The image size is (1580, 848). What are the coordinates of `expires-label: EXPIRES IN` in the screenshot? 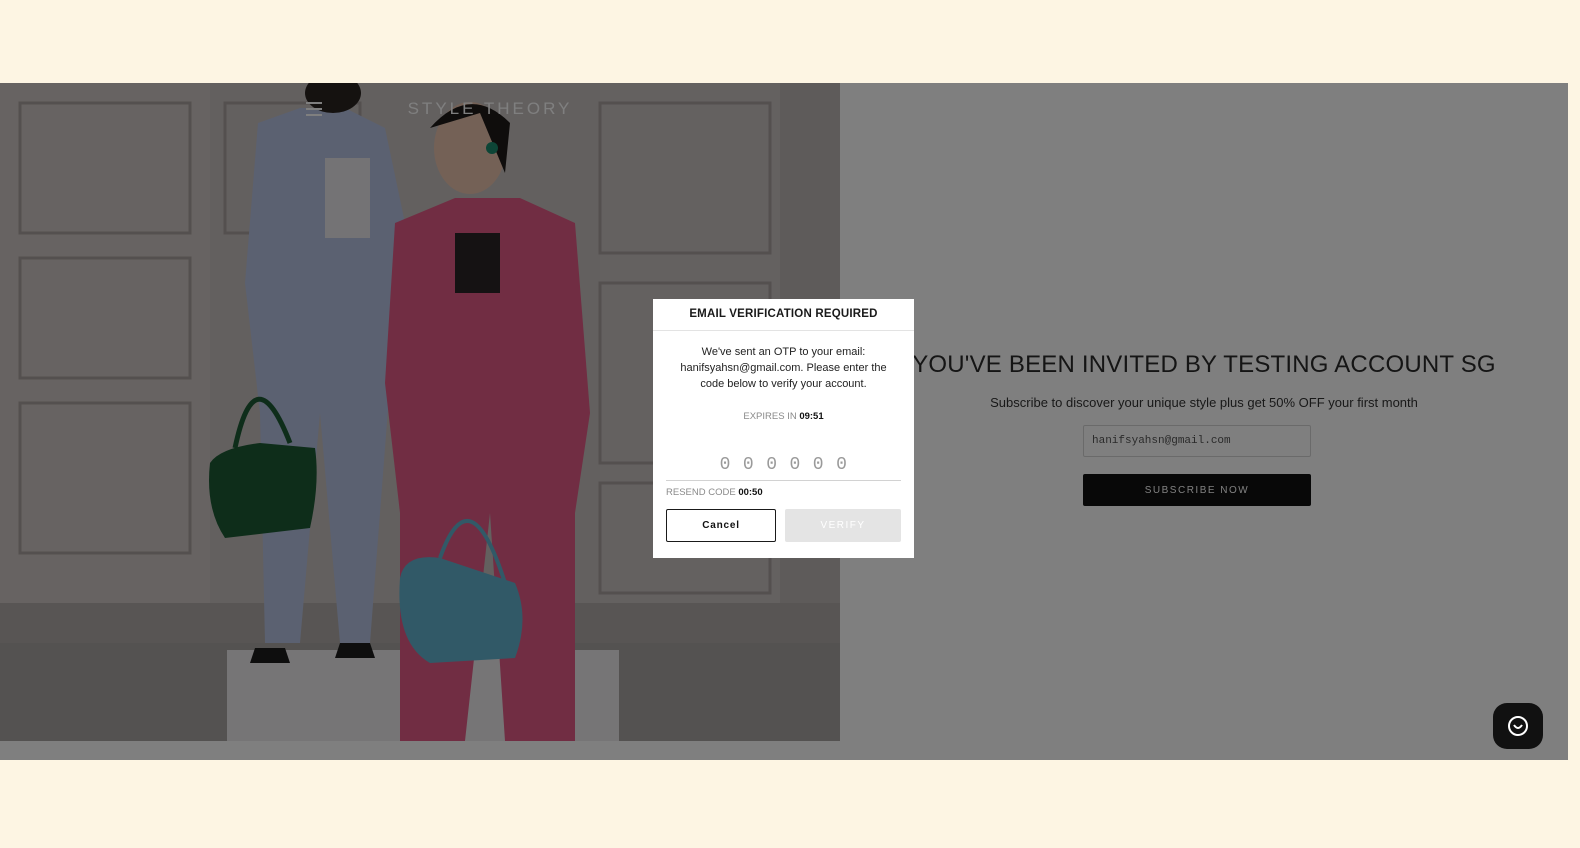 It's located at (770, 416).